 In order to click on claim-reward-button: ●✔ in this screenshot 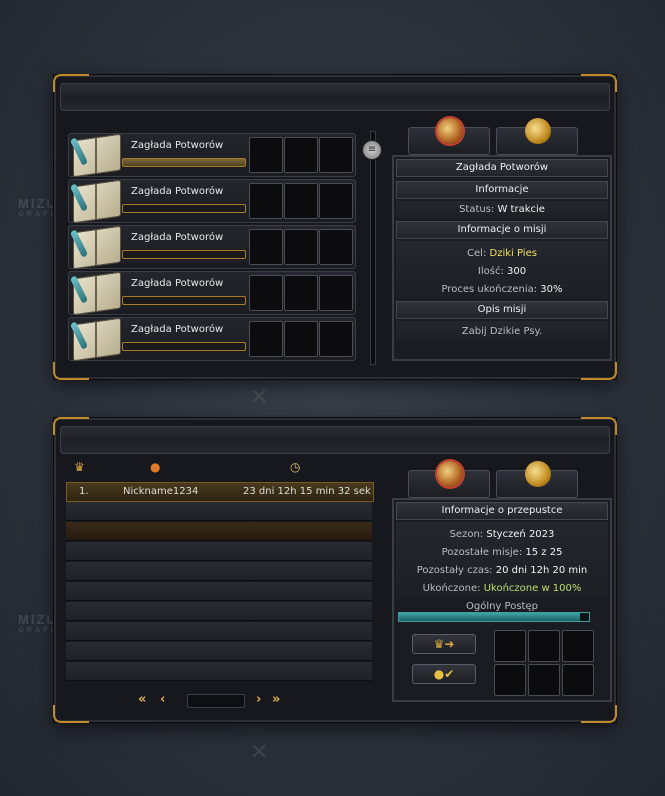, I will do `click(444, 674)`.